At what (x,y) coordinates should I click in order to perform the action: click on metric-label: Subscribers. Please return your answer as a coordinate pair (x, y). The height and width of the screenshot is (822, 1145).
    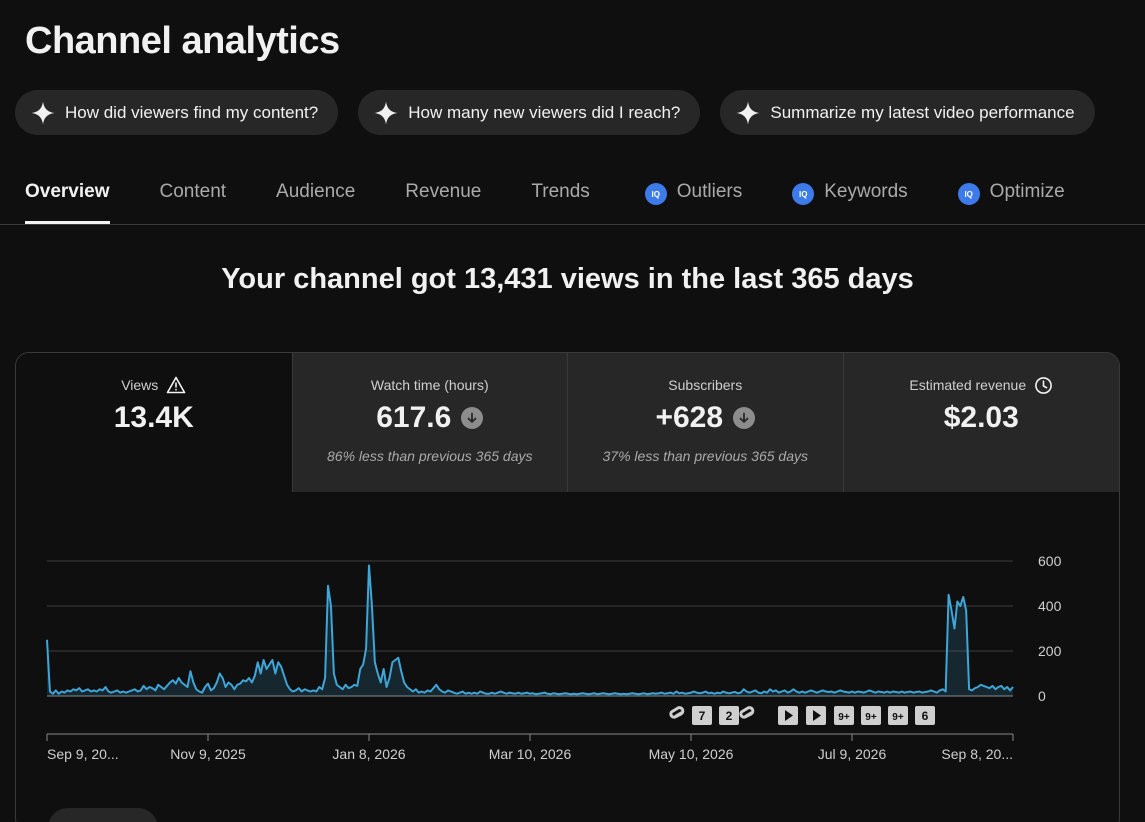
    Looking at the image, I should click on (705, 385).